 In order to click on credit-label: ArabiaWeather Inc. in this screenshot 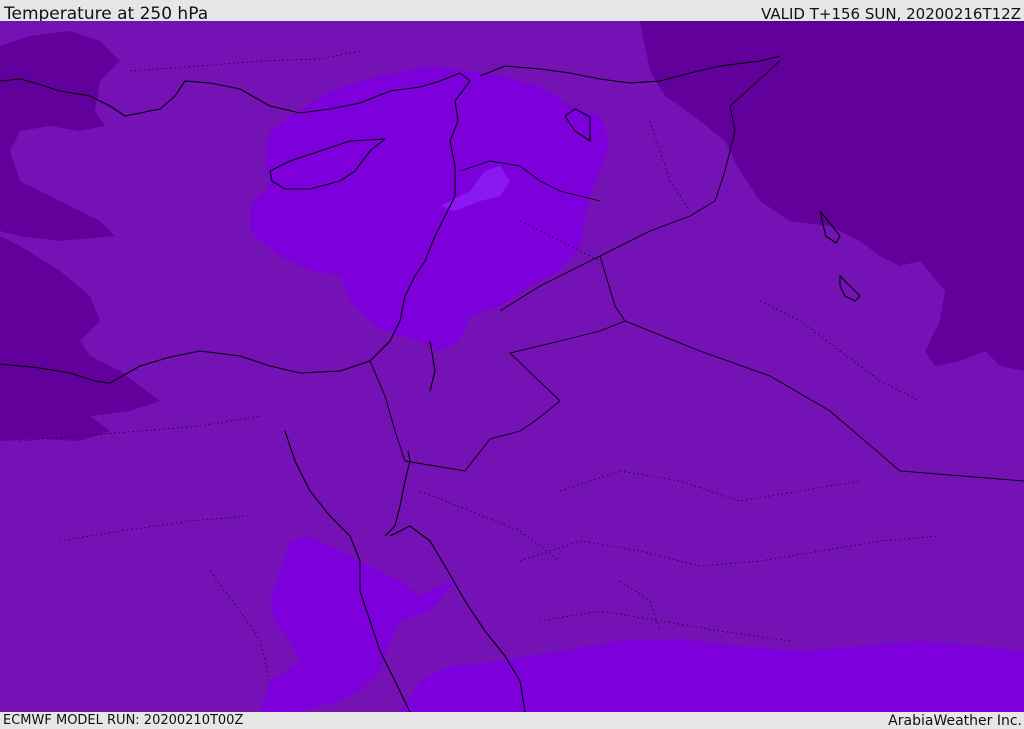, I will do `click(955, 721)`.